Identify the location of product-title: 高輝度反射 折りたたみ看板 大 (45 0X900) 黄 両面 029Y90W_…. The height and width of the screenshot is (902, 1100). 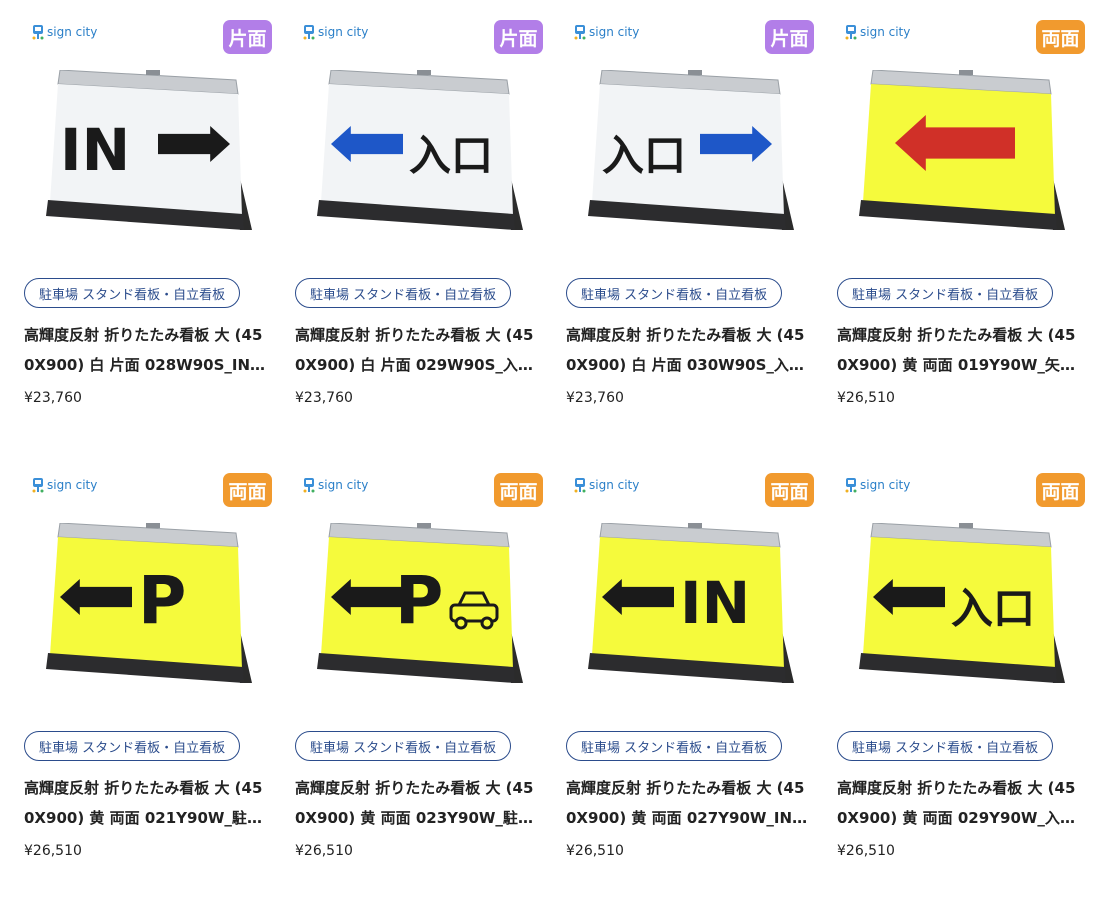
(960, 803).